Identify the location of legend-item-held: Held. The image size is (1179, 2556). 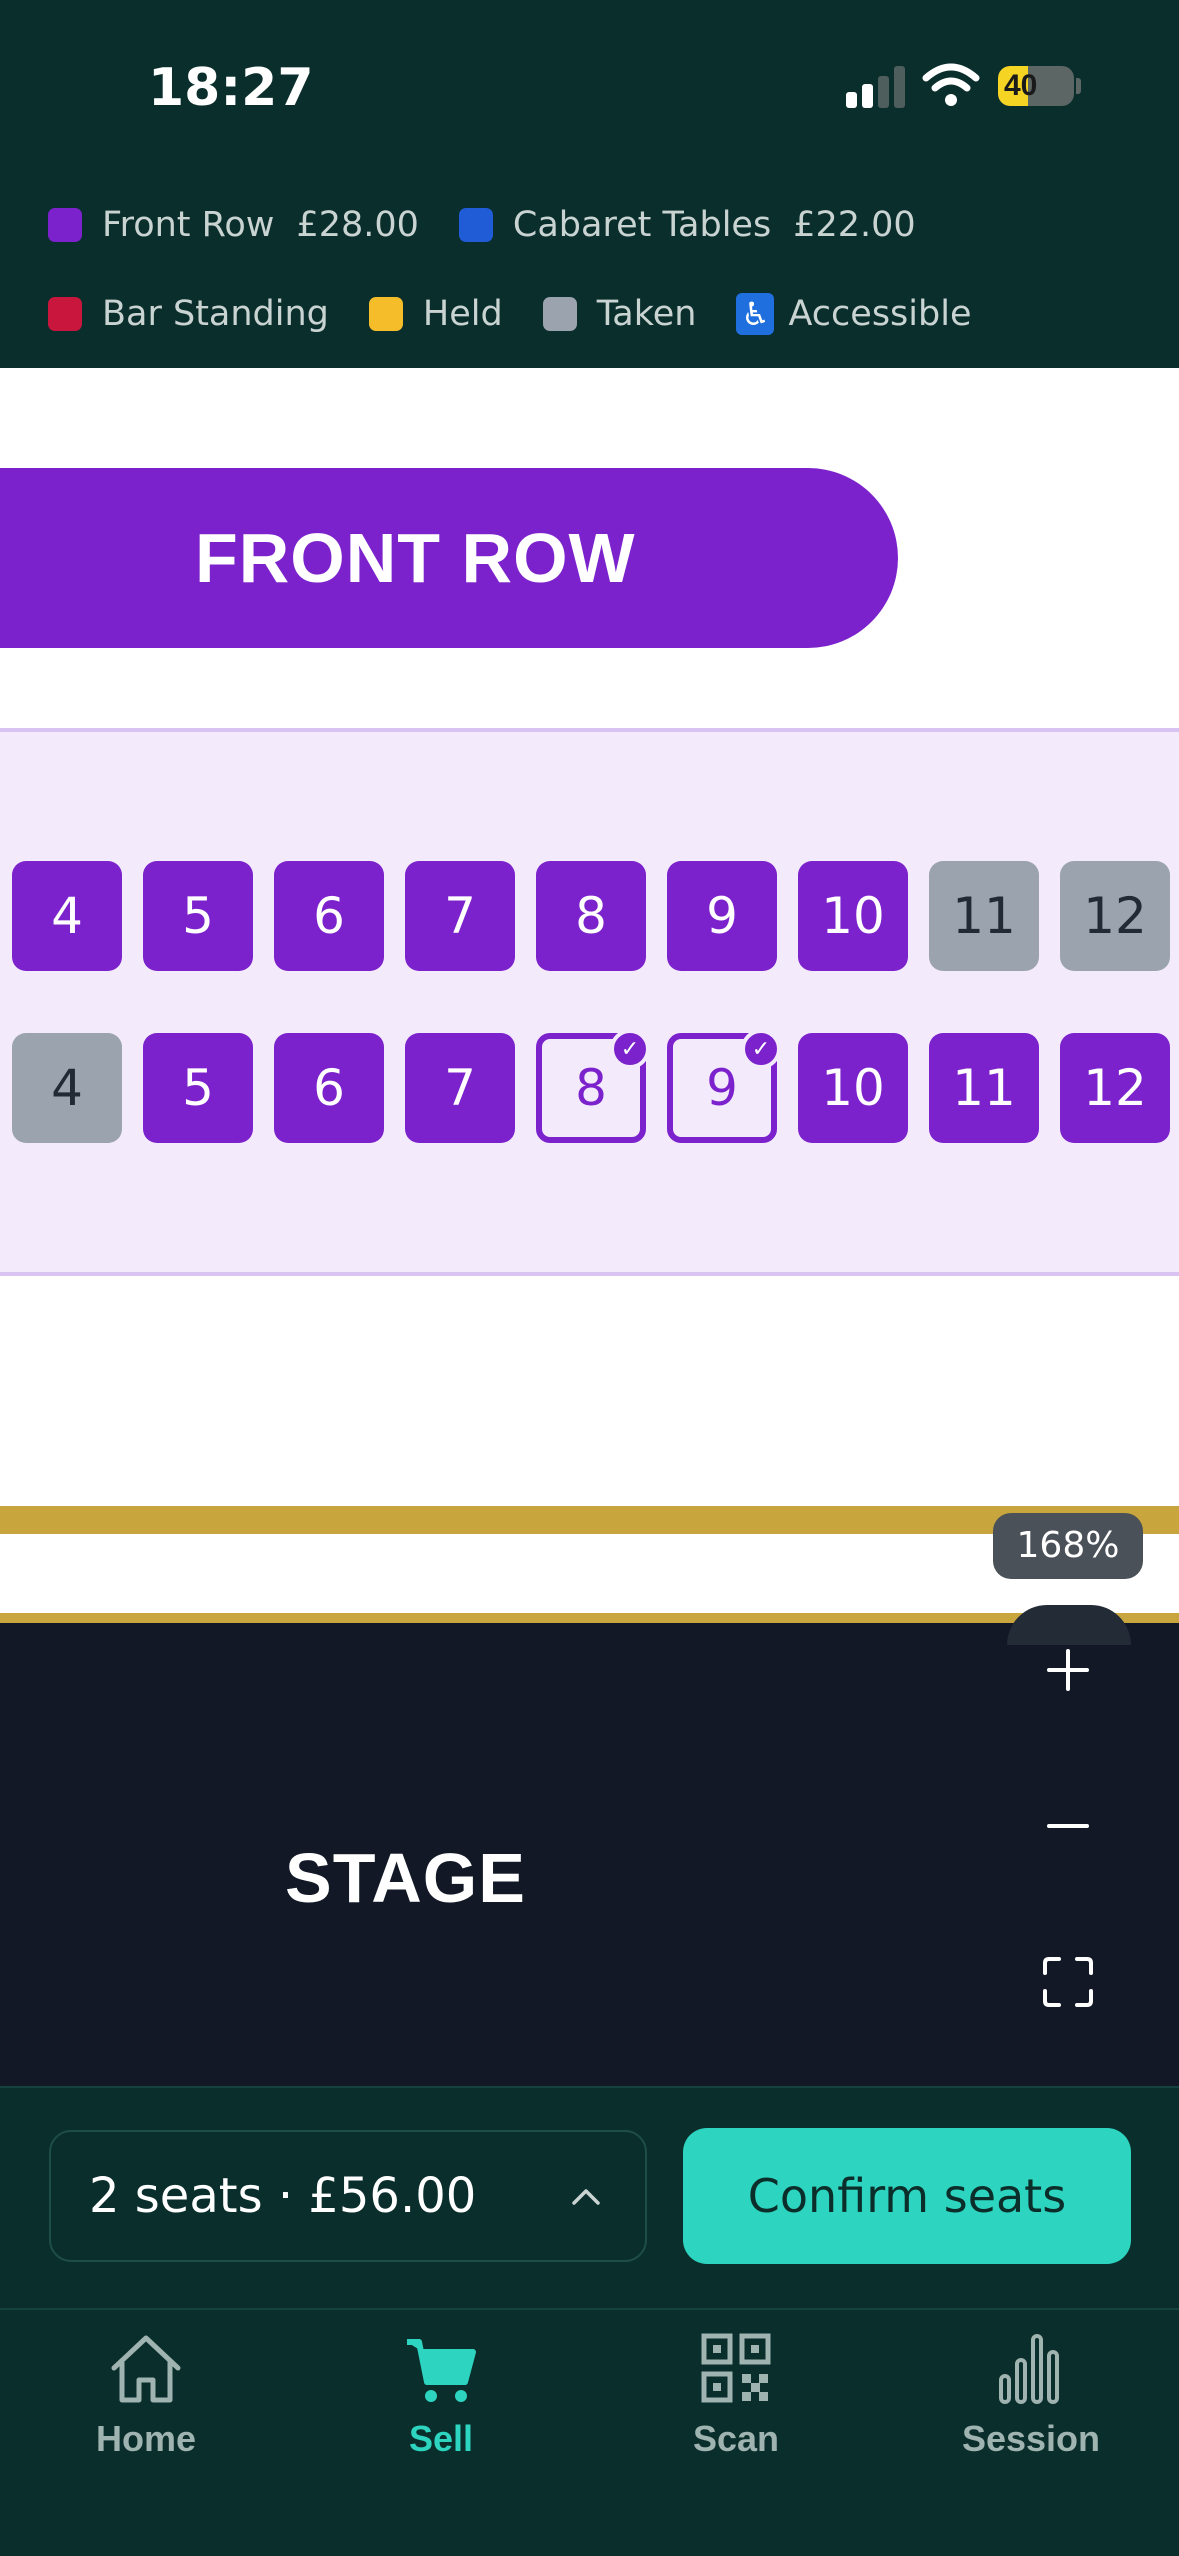
(435, 314).